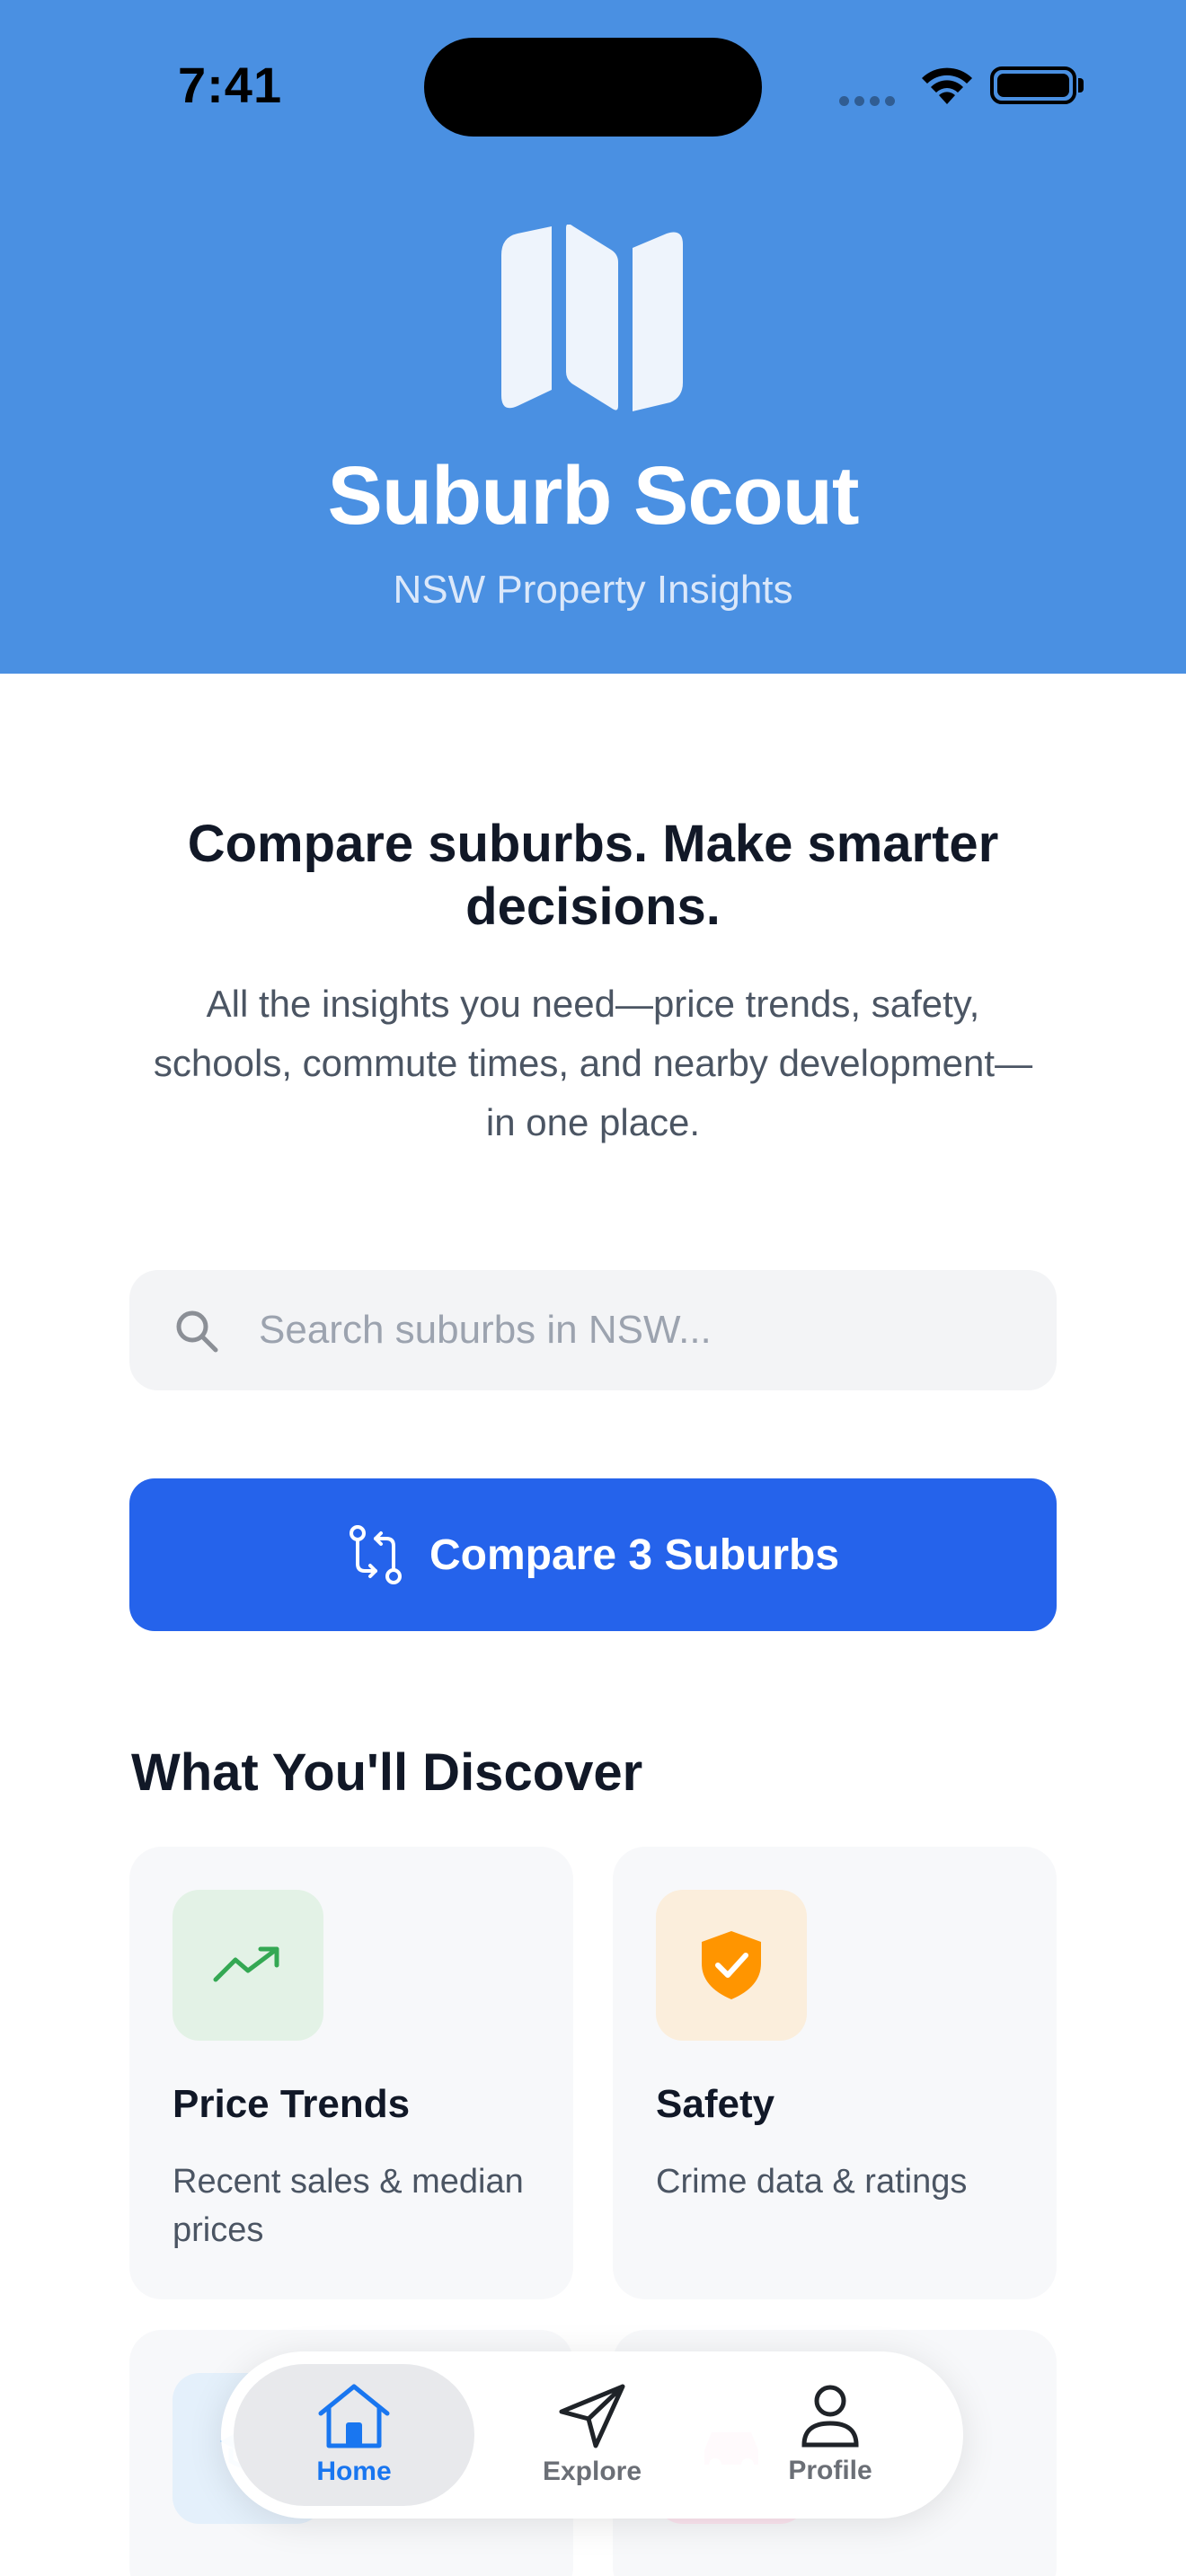  I want to click on safety-icon-box, so click(731, 1965).